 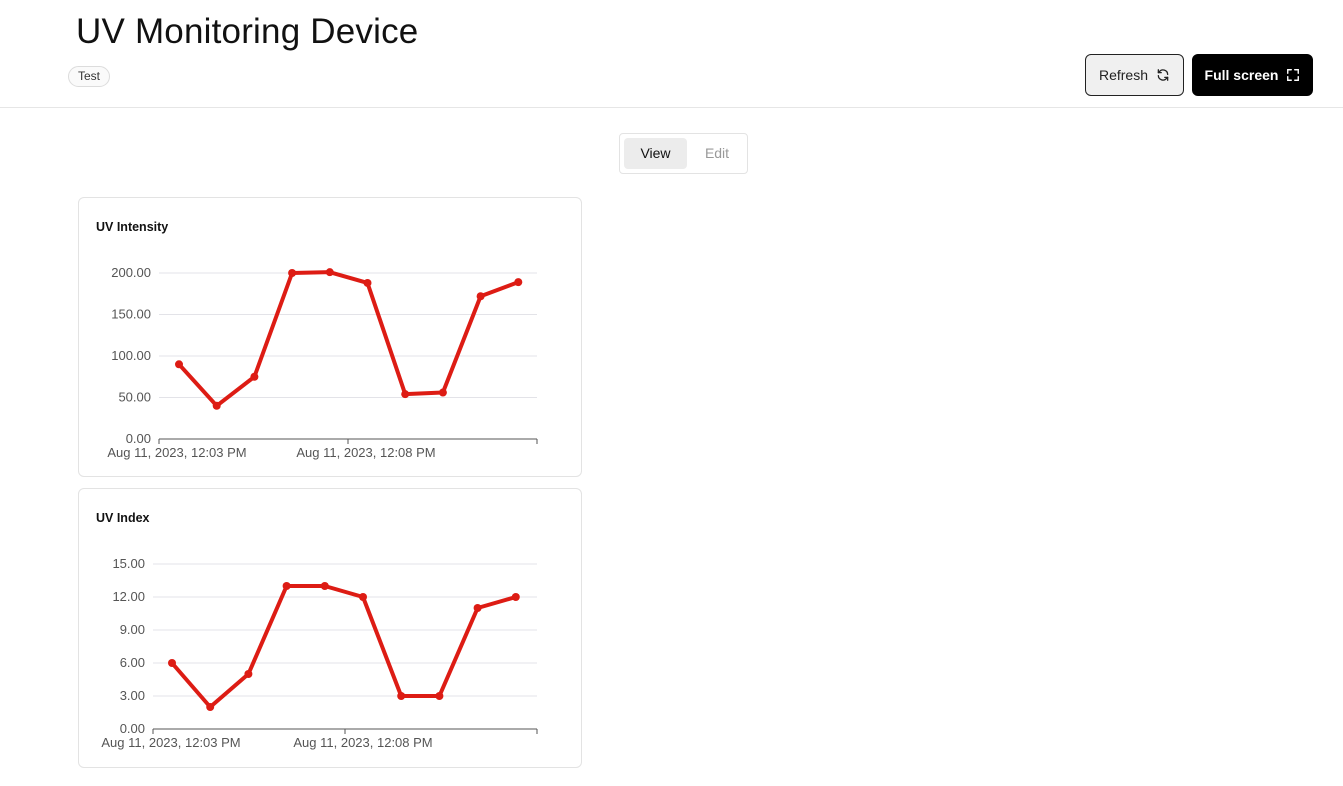 What do you see at coordinates (1123, 75) in the screenshot?
I see `refresh-label: Refresh` at bounding box center [1123, 75].